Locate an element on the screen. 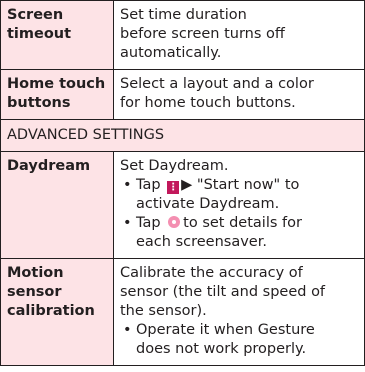 The width and height of the screenshot is (365, 372). setting-name-line: Screen is located at coordinates (35, 15).